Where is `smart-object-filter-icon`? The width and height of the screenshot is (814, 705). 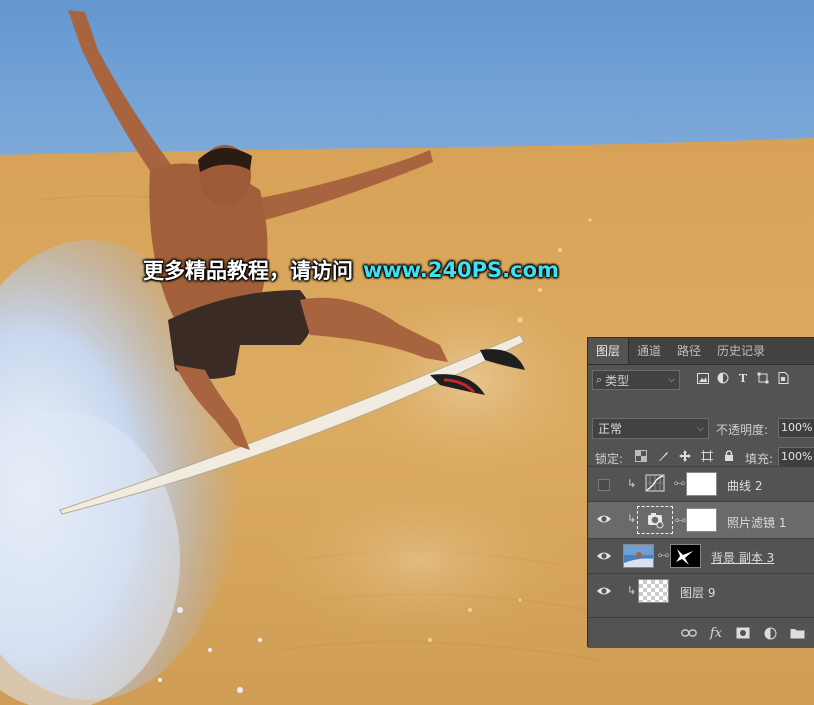 smart-object-filter-icon is located at coordinates (783, 378).